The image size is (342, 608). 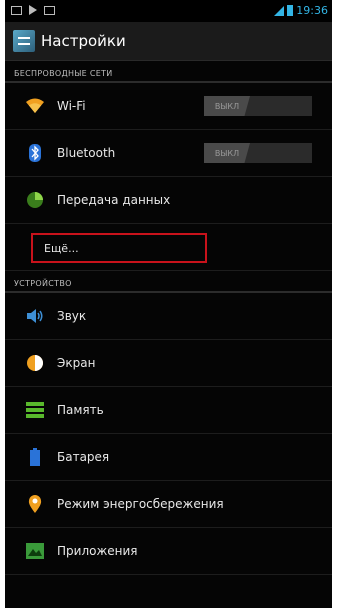 I want to click on apps-icon, so click(x=35, y=551).